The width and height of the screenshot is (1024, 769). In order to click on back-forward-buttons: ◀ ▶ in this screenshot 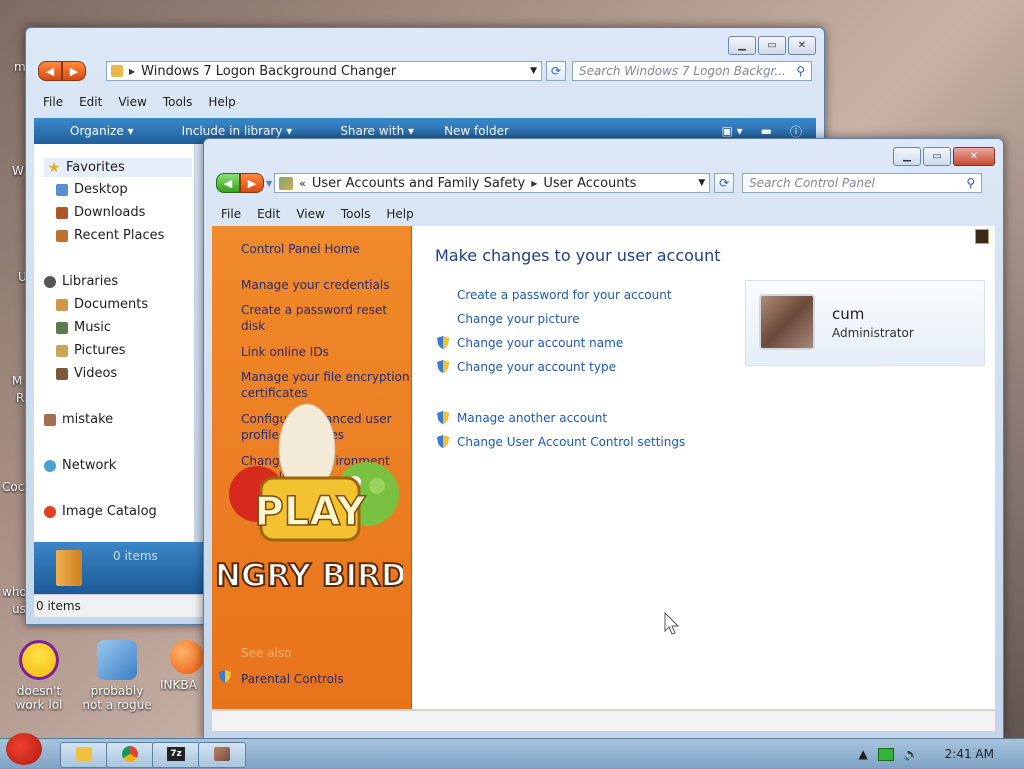, I will do `click(240, 183)`.